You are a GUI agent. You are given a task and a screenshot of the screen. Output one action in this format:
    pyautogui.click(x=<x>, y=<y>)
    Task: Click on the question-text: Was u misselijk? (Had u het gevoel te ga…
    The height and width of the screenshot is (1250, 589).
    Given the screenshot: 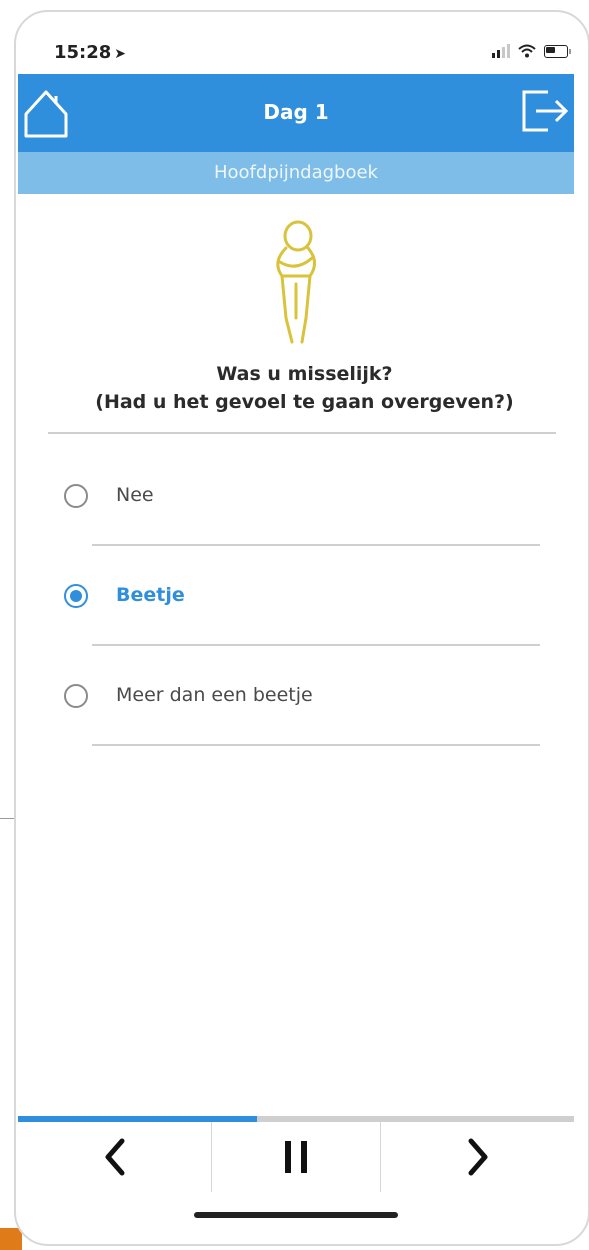 What is the action you would take?
    pyautogui.click(x=304, y=388)
    